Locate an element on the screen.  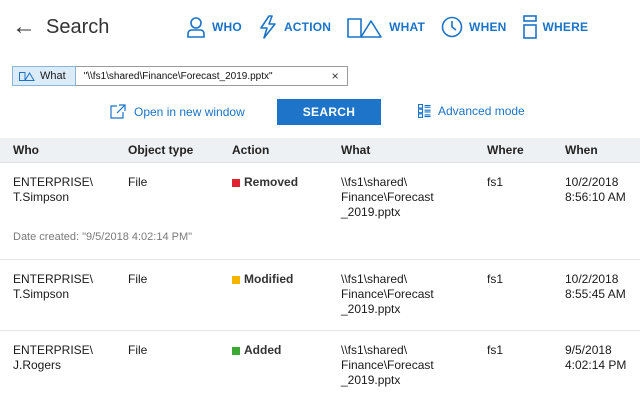
column-header-what: What is located at coordinates (401, 150).